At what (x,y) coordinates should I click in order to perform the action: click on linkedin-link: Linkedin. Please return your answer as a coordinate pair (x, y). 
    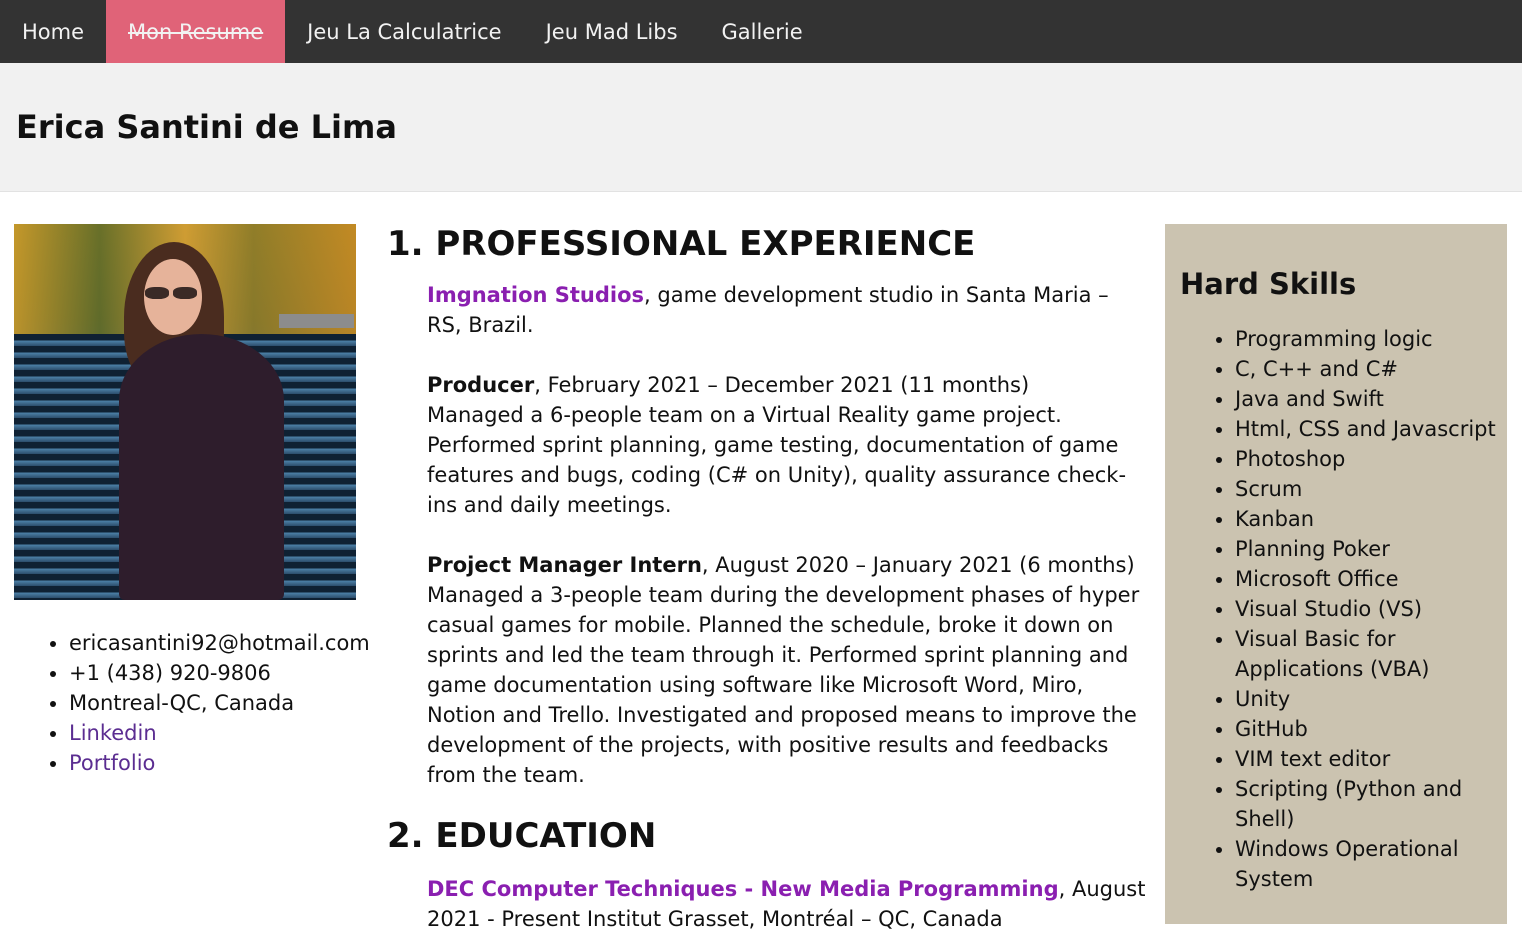
    Looking at the image, I should click on (113, 733).